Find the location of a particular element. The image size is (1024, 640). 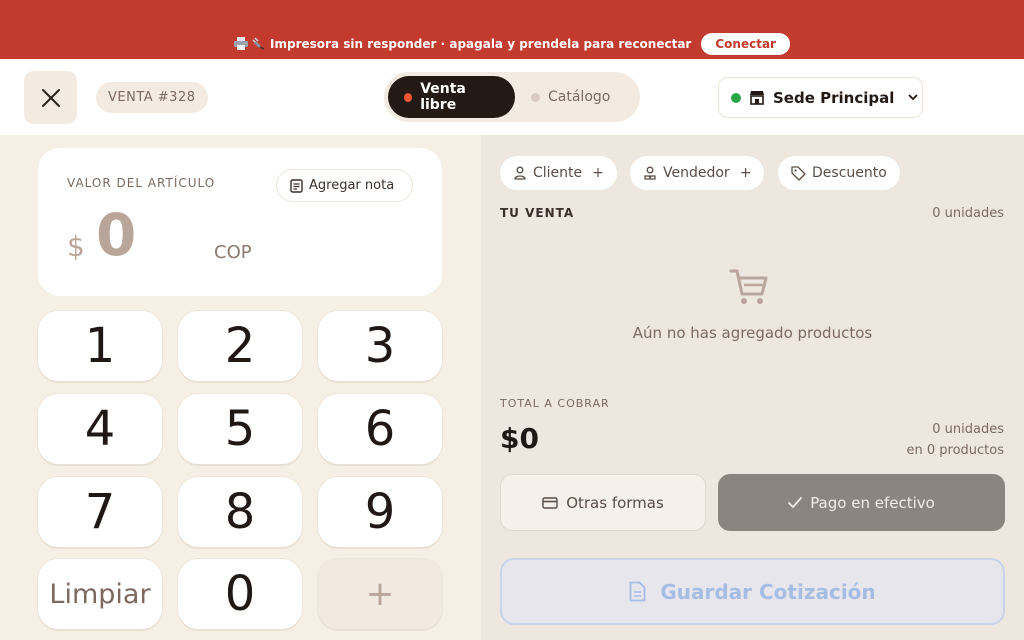

client-chip-label: Cliente is located at coordinates (558, 173).